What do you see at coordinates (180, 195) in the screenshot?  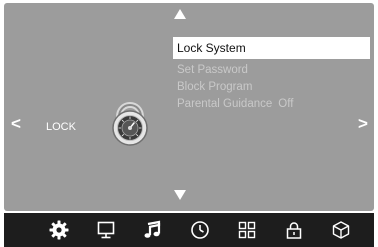 I see `down-arrow-icon` at bounding box center [180, 195].